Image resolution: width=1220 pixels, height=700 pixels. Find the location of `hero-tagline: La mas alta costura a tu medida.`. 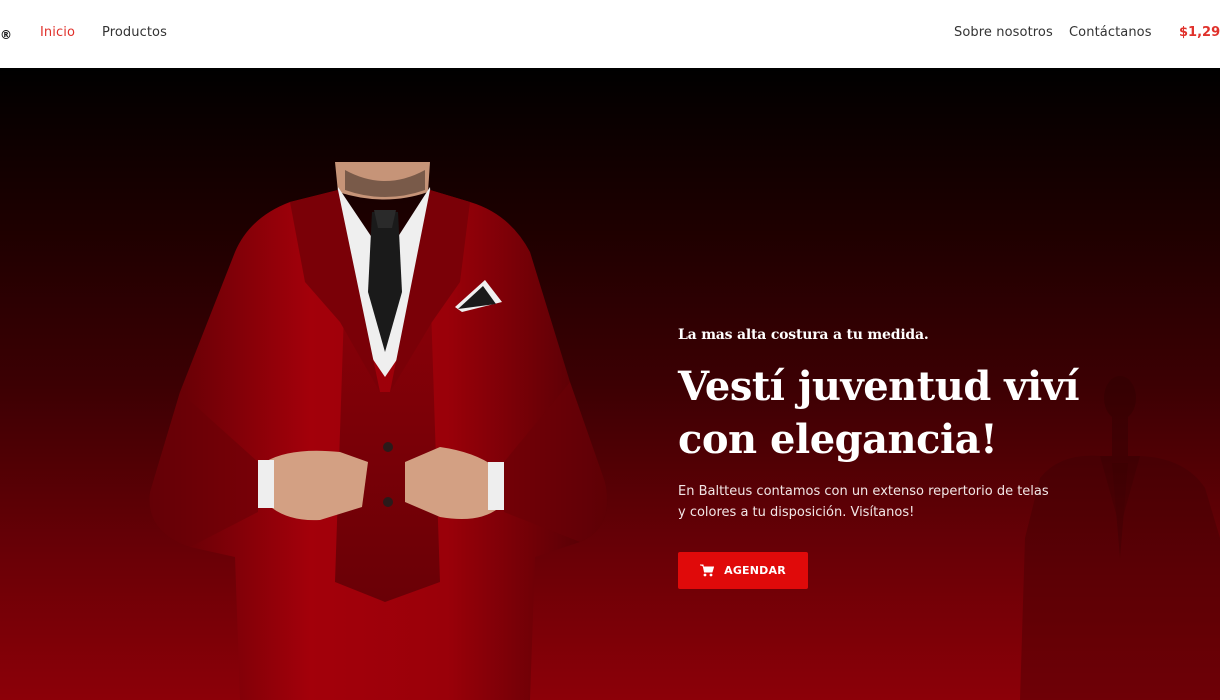

hero-tagline: La mas alta costura a tu medida. is located at coordinates (803, 335).